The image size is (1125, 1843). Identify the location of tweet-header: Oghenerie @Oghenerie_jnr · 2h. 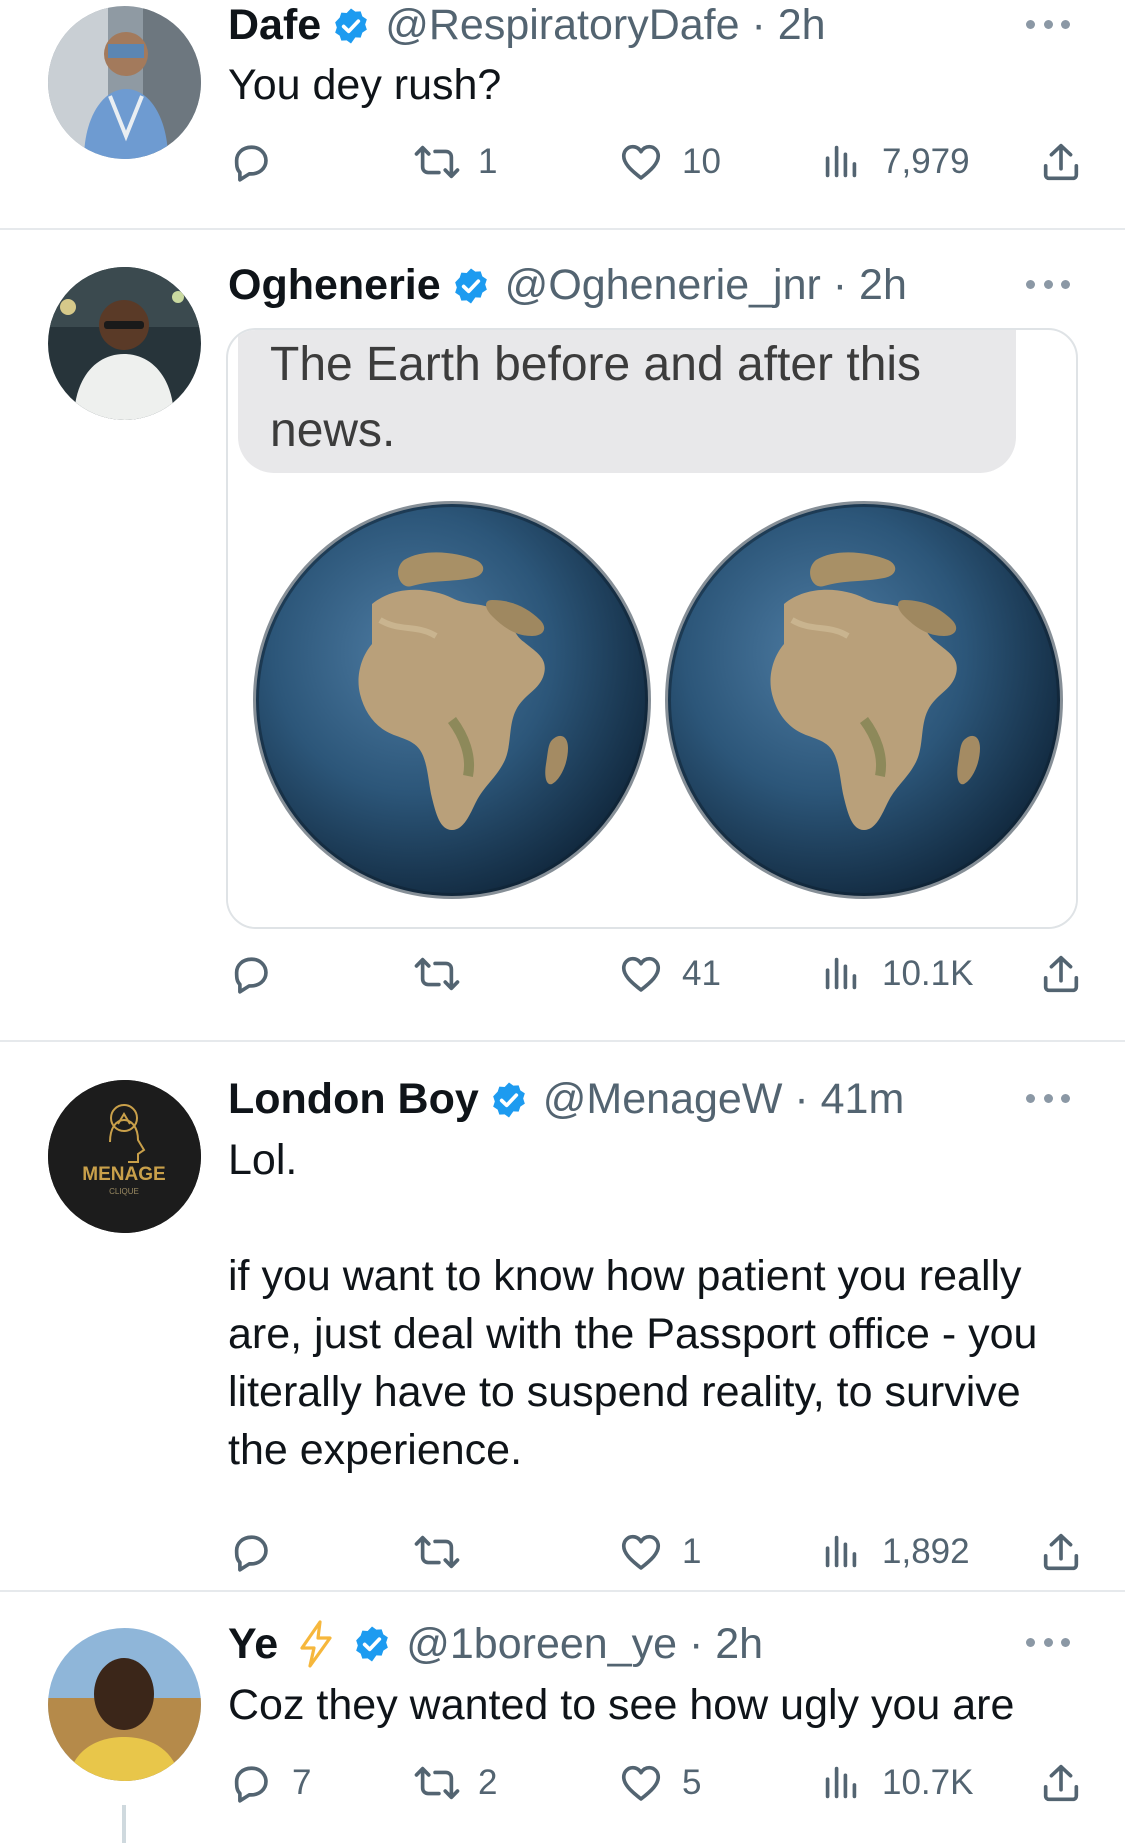
(567, 285).